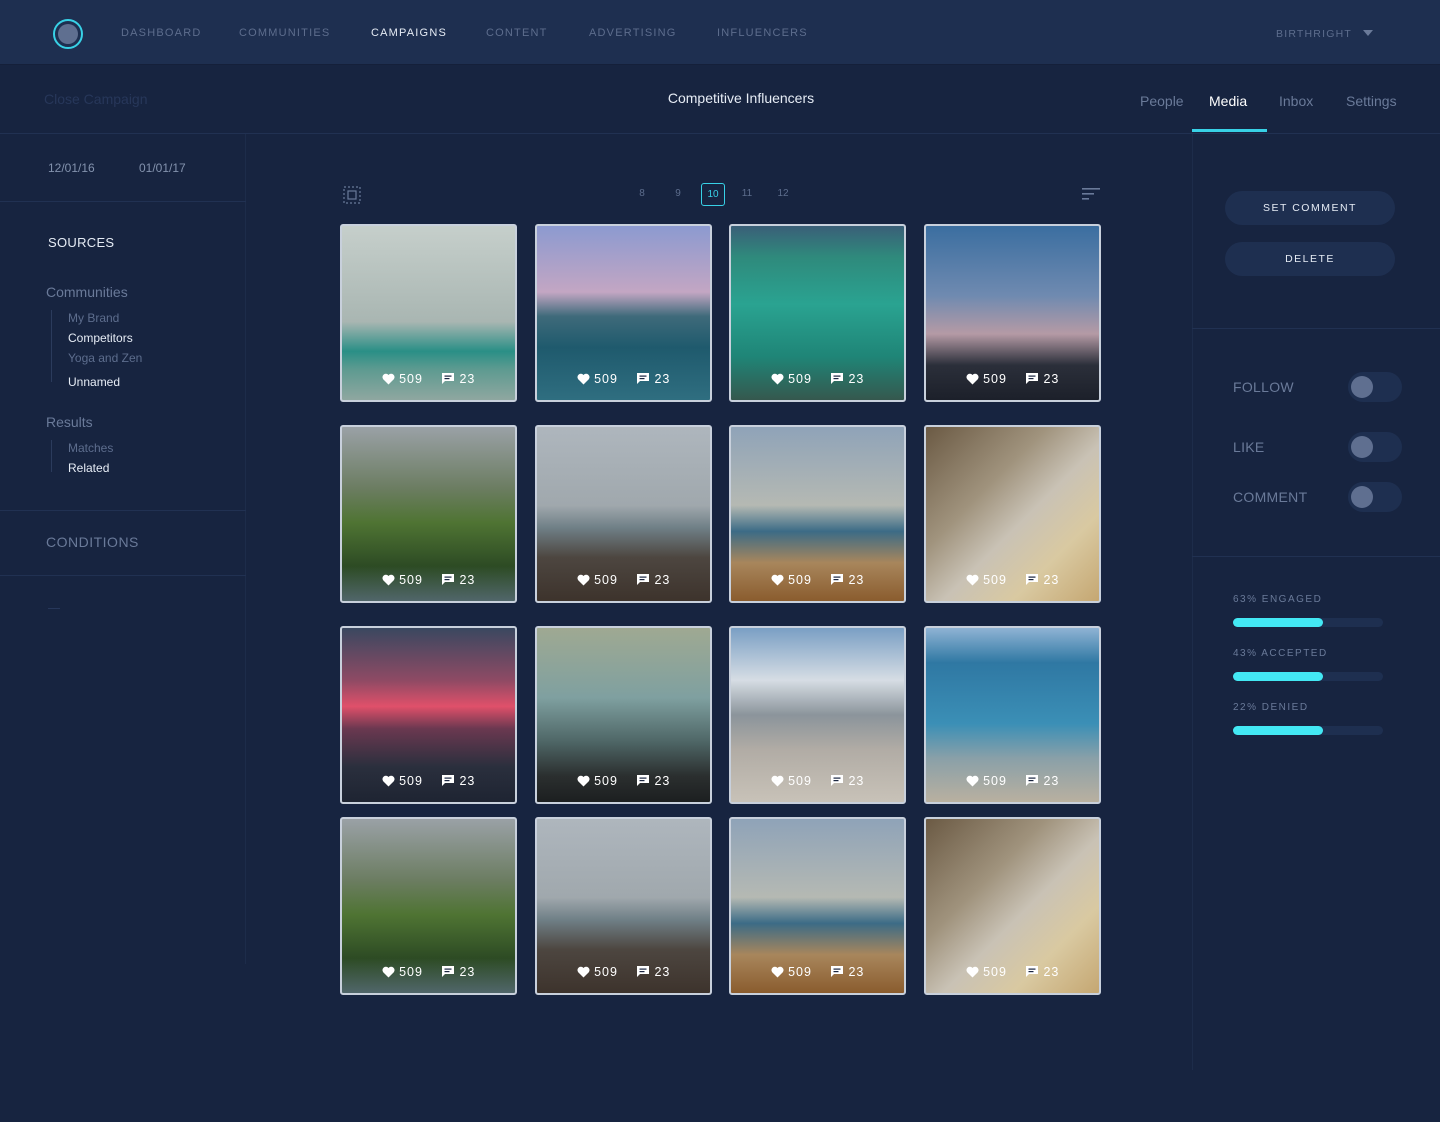 Image resolution: width=1440 pixels, height=1122 pixels. What do you see at coordinates (1162, 101) in the screenshot?
I see `tab-people: People` at bounding box center [1162, 101].